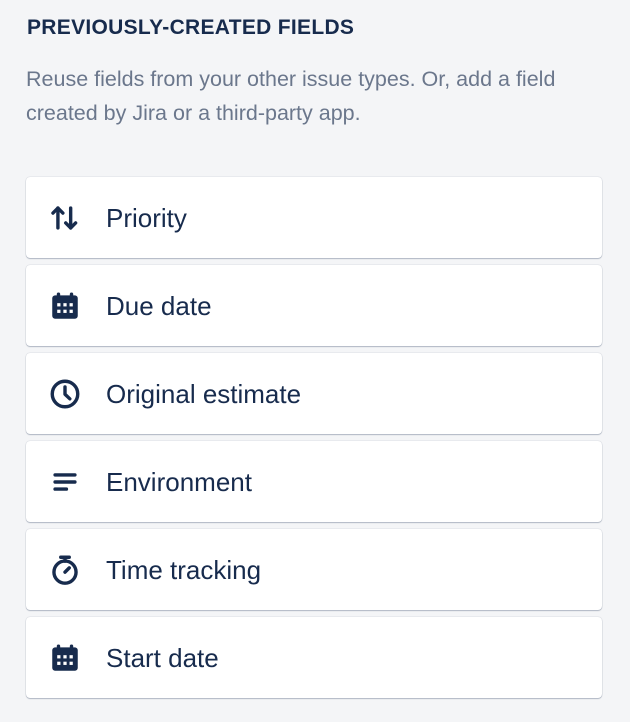 The image size is (630, 722). What do you see at coordinates (184, 569) in the screenshot?
I see `field-label-time-tracking: Time tracking` at bounding box center [184, 569].